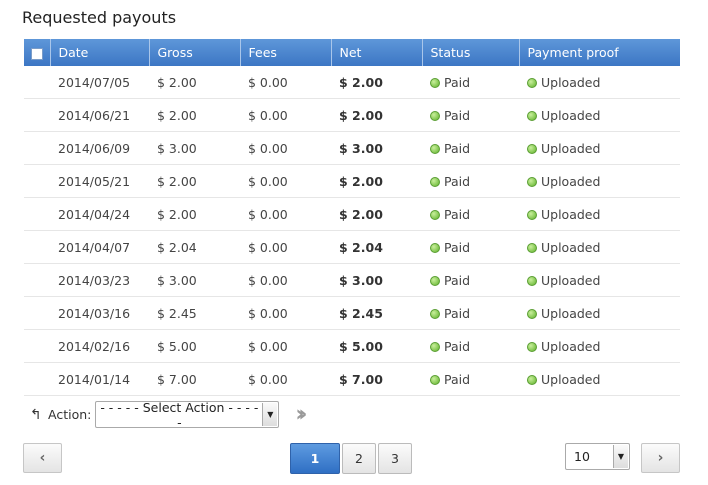 The height and width of the screenshot is (485, 708). What do you see at coordinates (301, 414) in the screenshot?
I see `double-chevron-right-icon: ››` at bounding box center [301, 414].